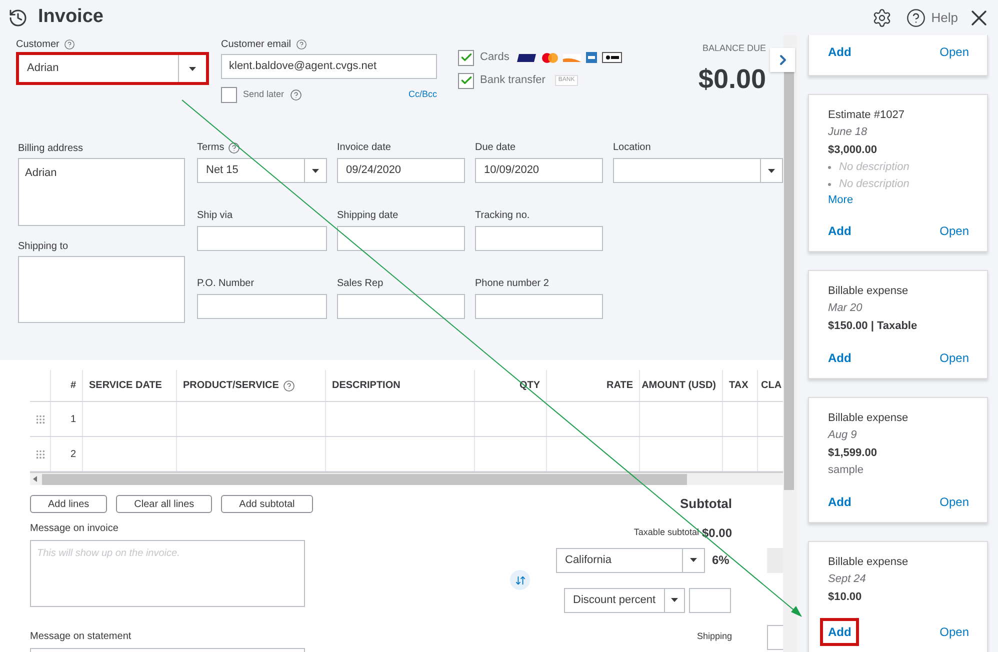 This screenshot has height=652, width=998. I want to click on field-label: Message on invoice, so click(75, 529).